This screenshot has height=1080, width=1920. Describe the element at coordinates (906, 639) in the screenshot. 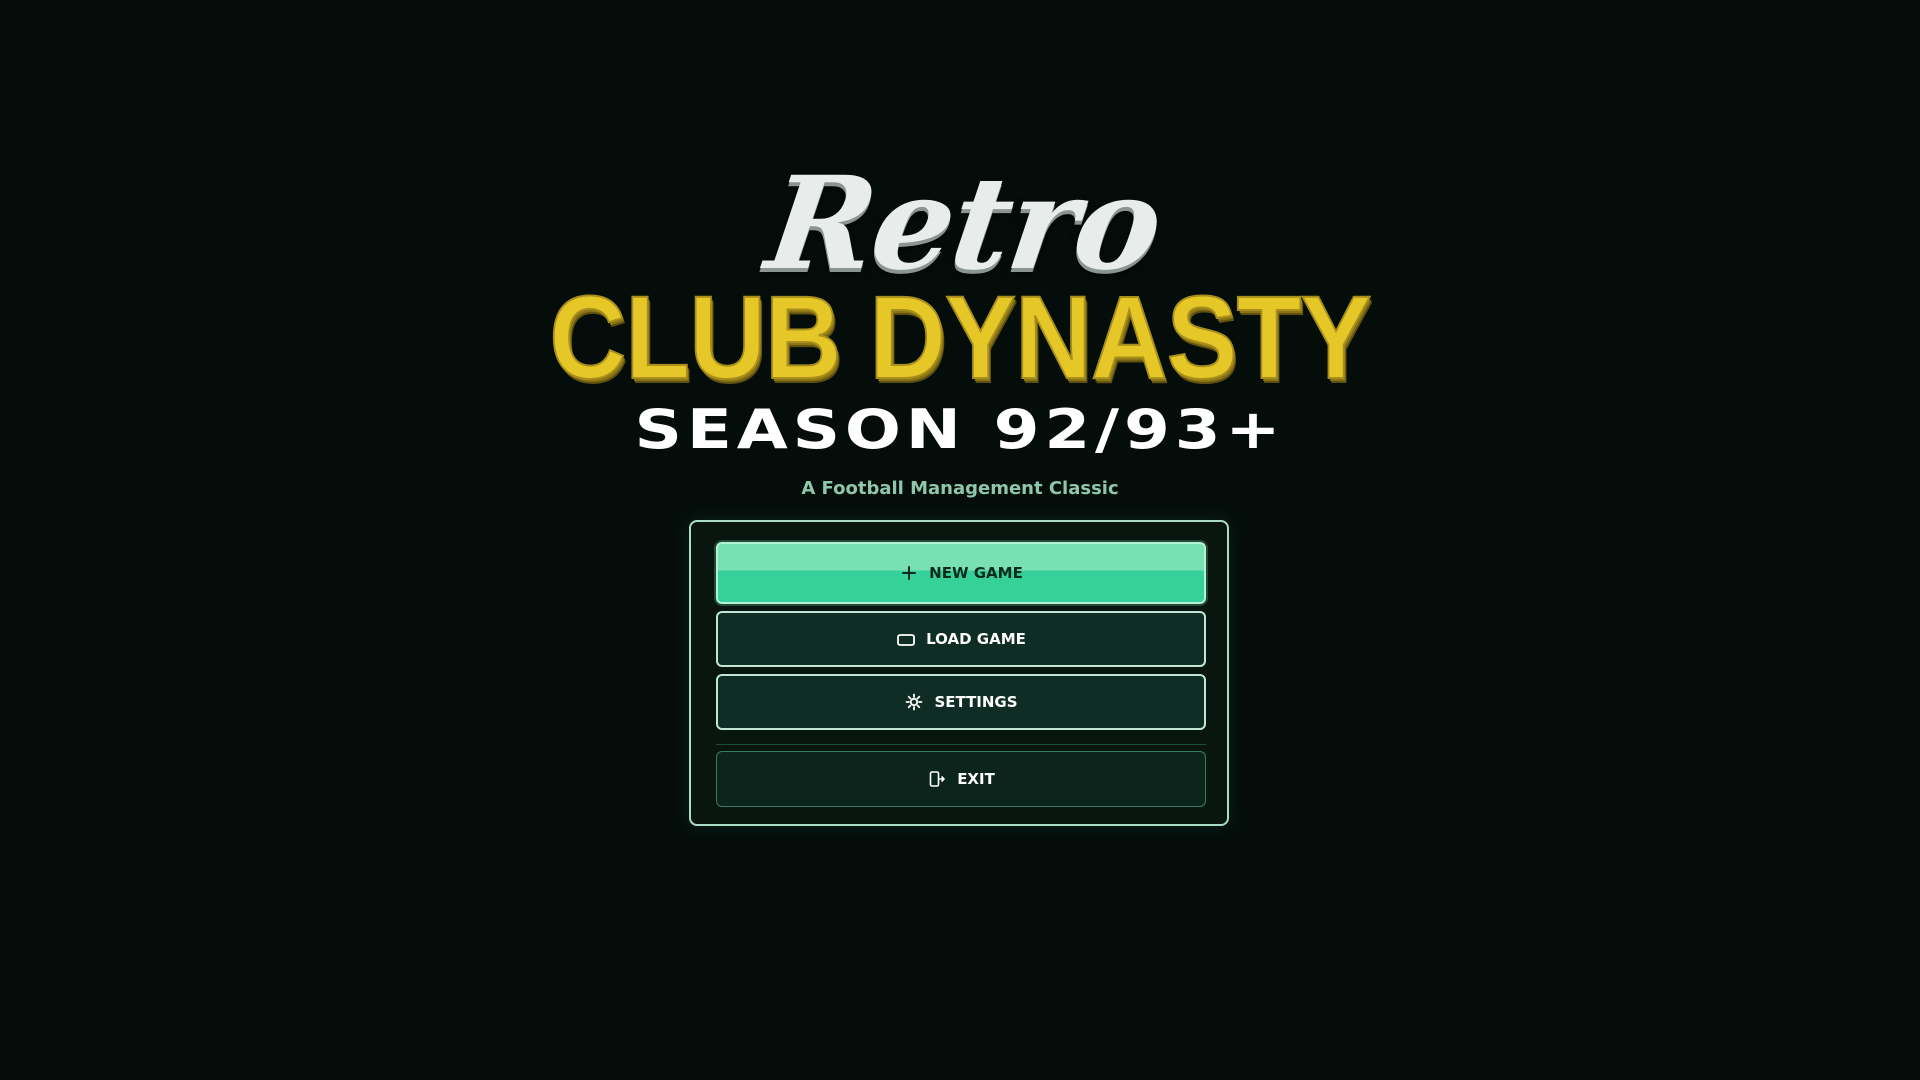

I see `folder-icon` at that location.